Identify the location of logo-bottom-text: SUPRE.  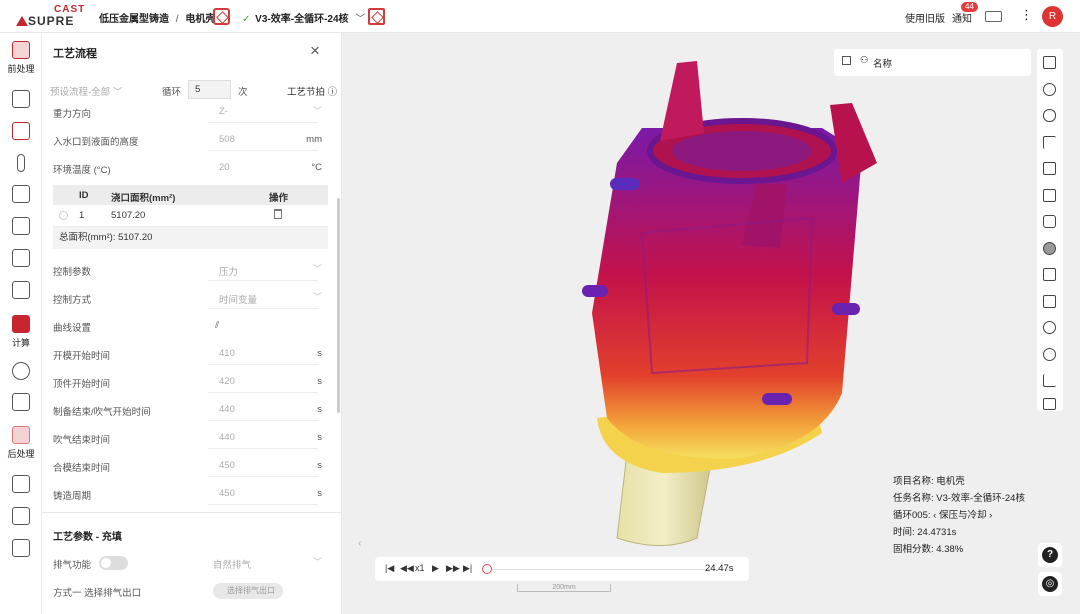
(51, 21).